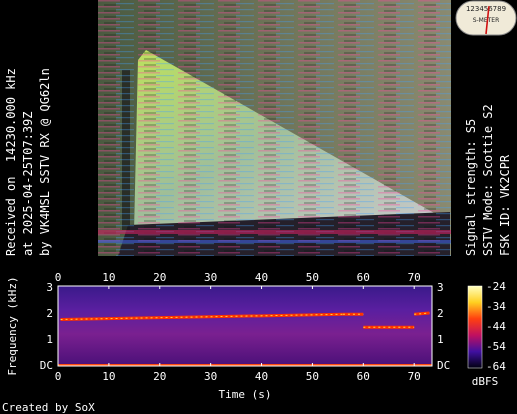  I want to click on freq-tick-left-label: 1, so click(49, 339).